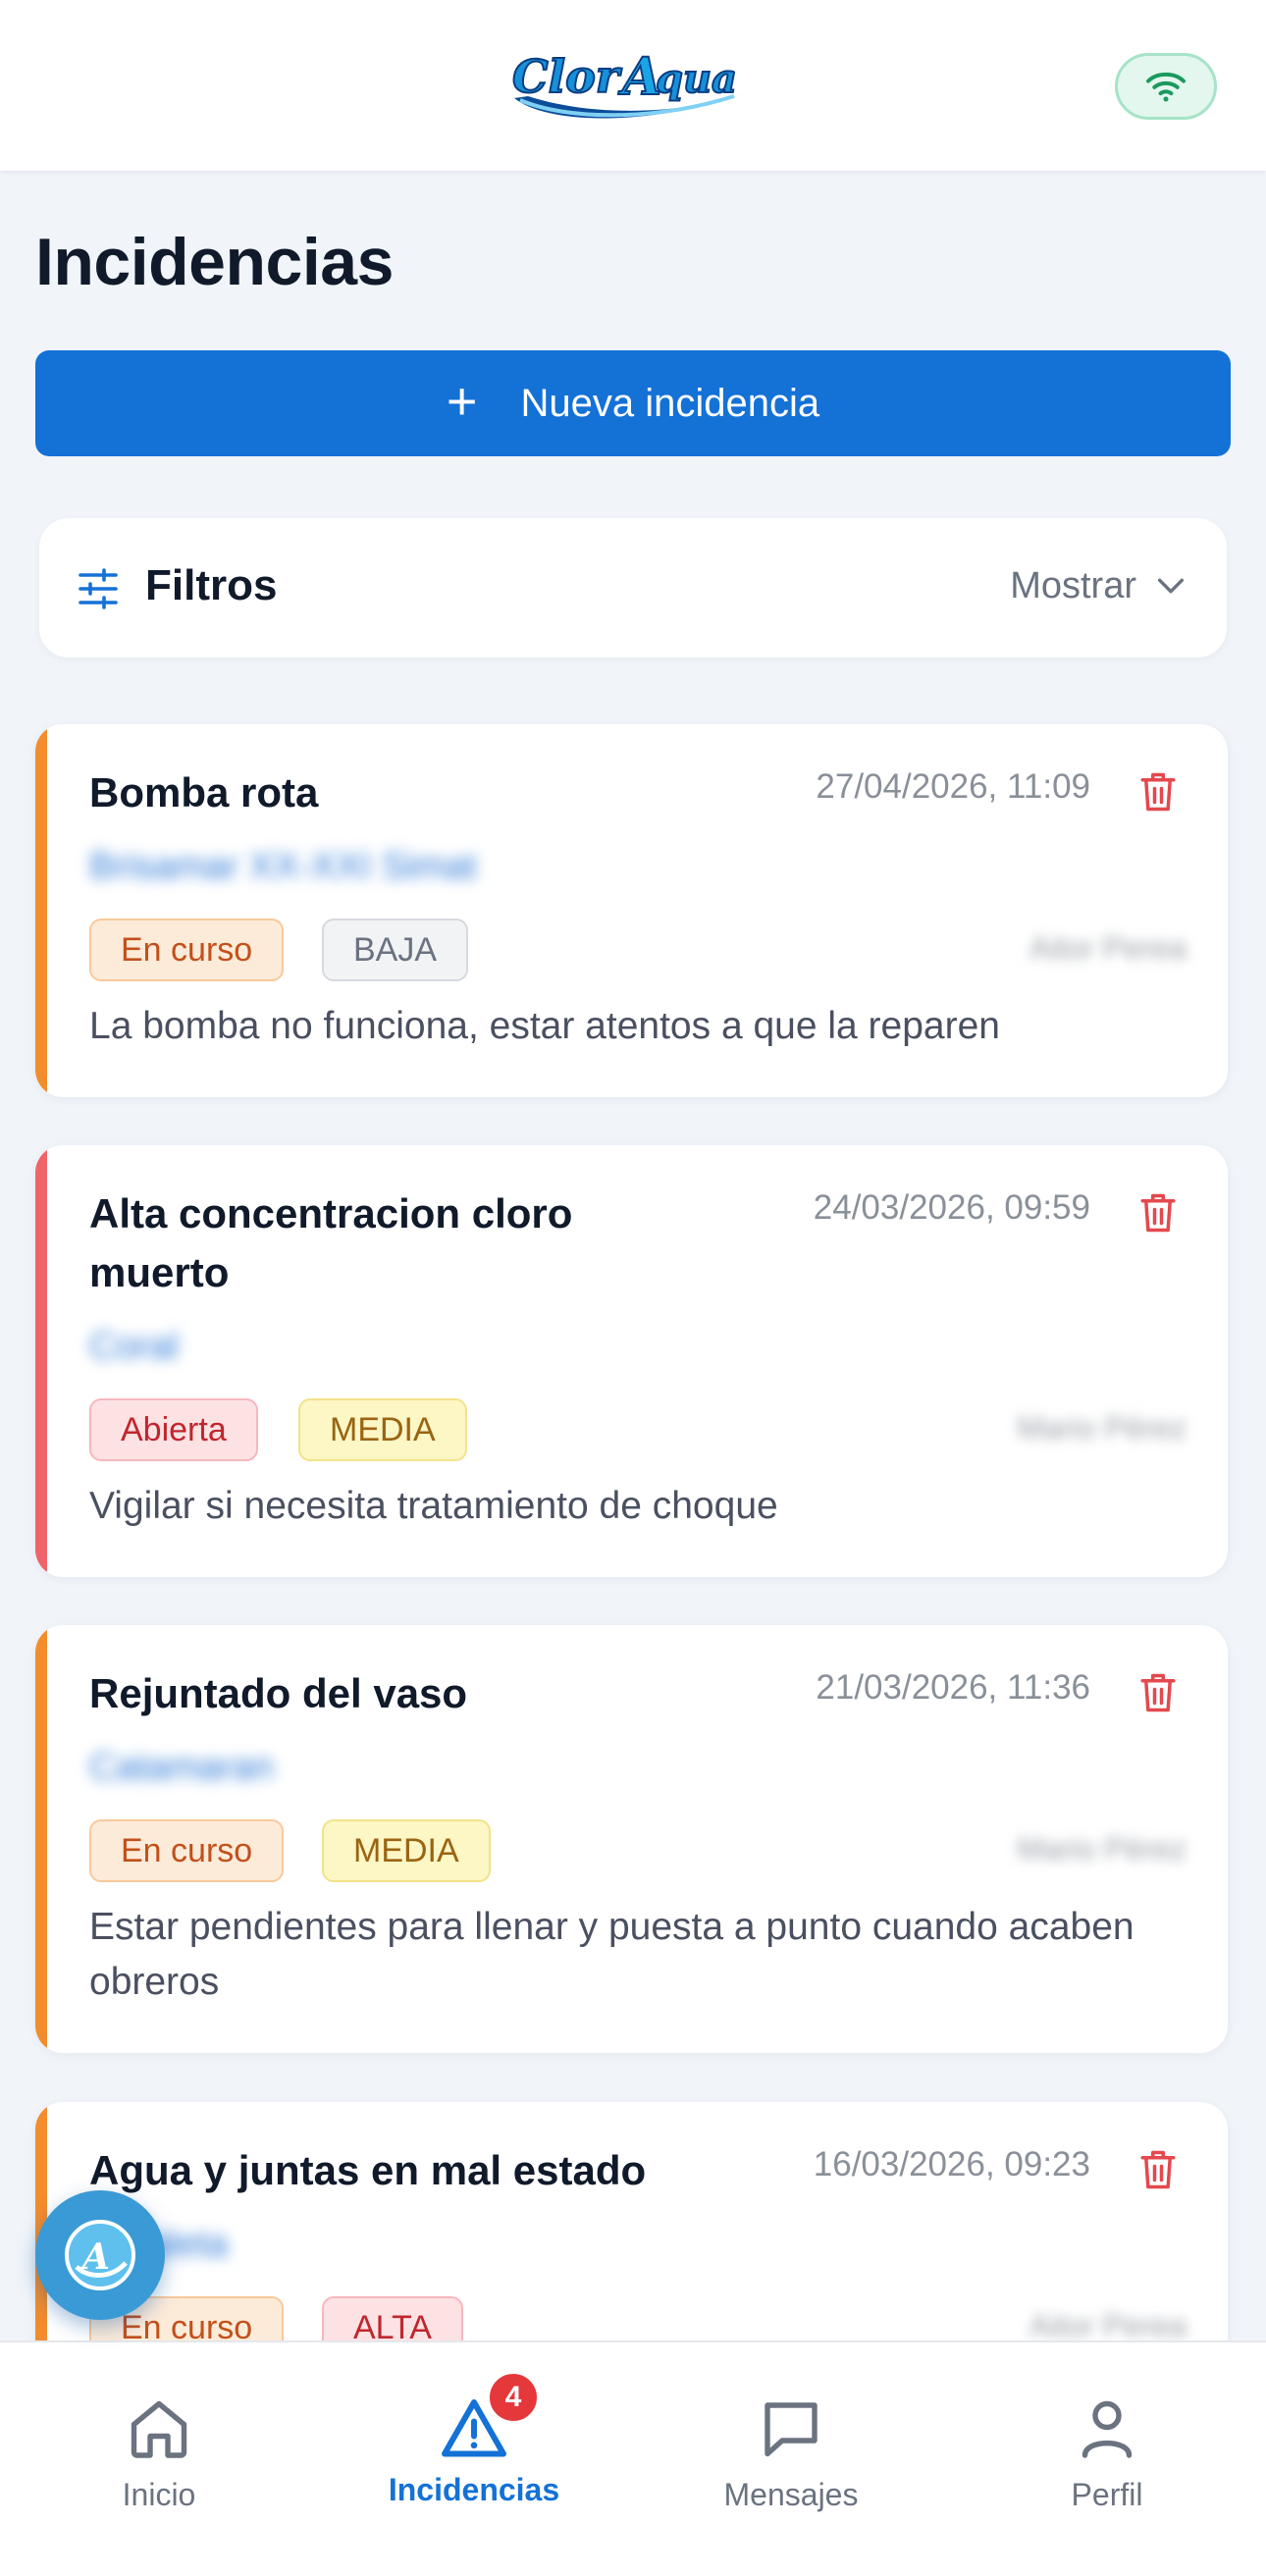  What do you see at coordinates (696, 79) in the screenshot?
I see `svg-text: qua` at bounding box center [696, 79].